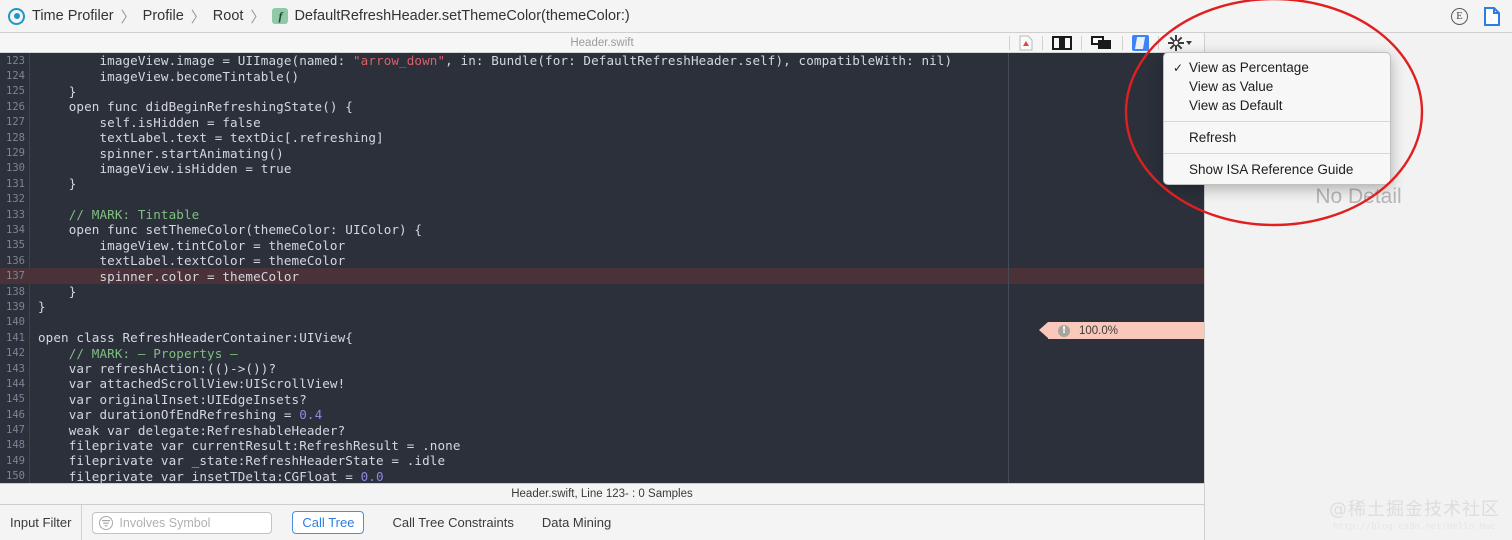  Describe the element at coordinates (1277, 67) in the screenshot. I see `menu-item-view-as-percentage: ✓ View as Percentage` at that location.